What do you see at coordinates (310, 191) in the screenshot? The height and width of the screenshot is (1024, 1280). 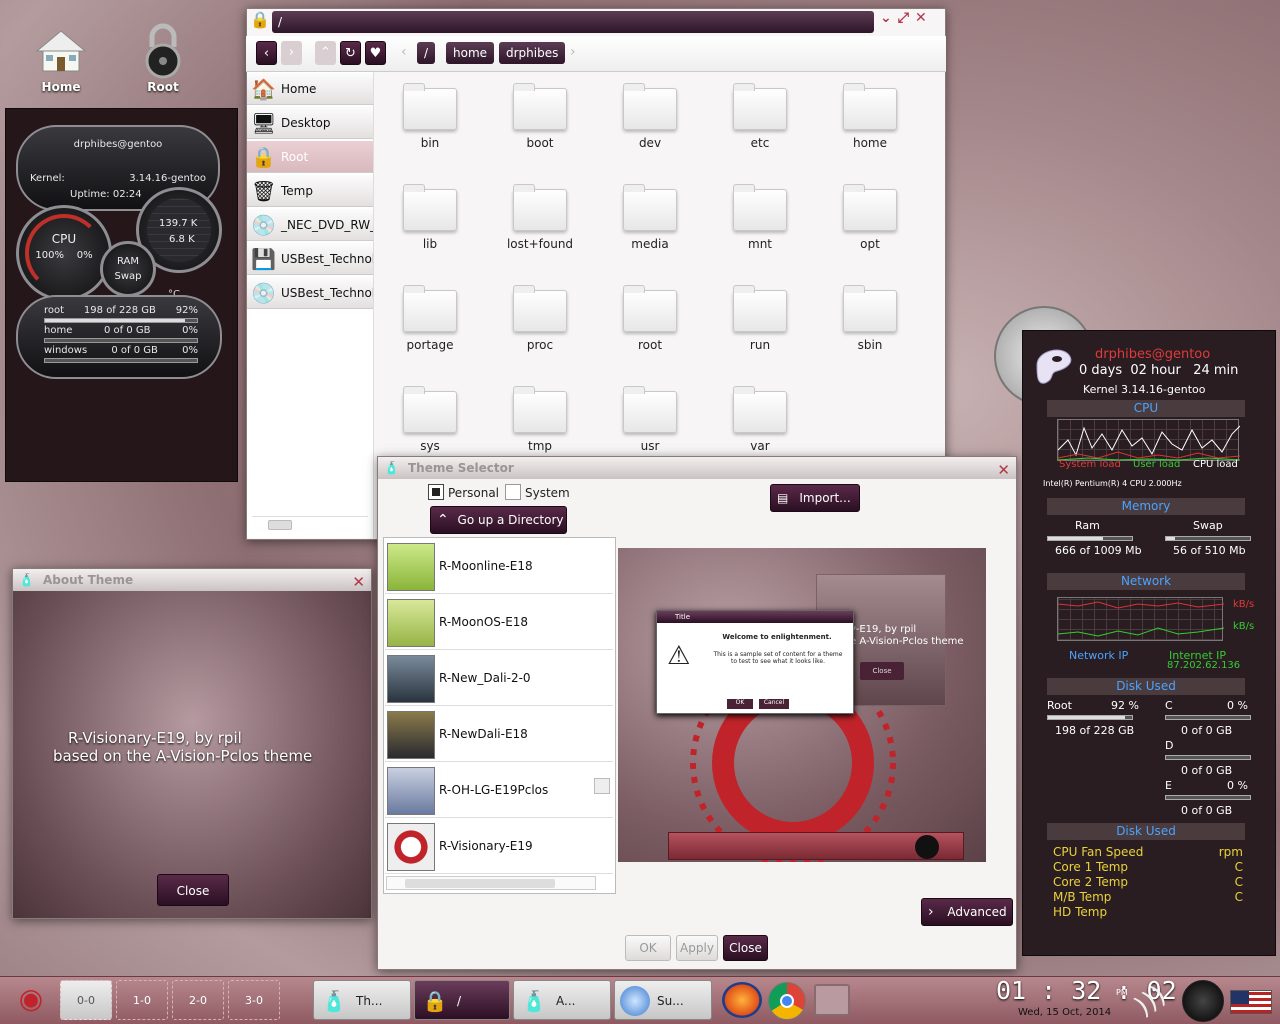 I see `sidebar-item-temp: 🗑 Temp` at bounding box center [310, 191].